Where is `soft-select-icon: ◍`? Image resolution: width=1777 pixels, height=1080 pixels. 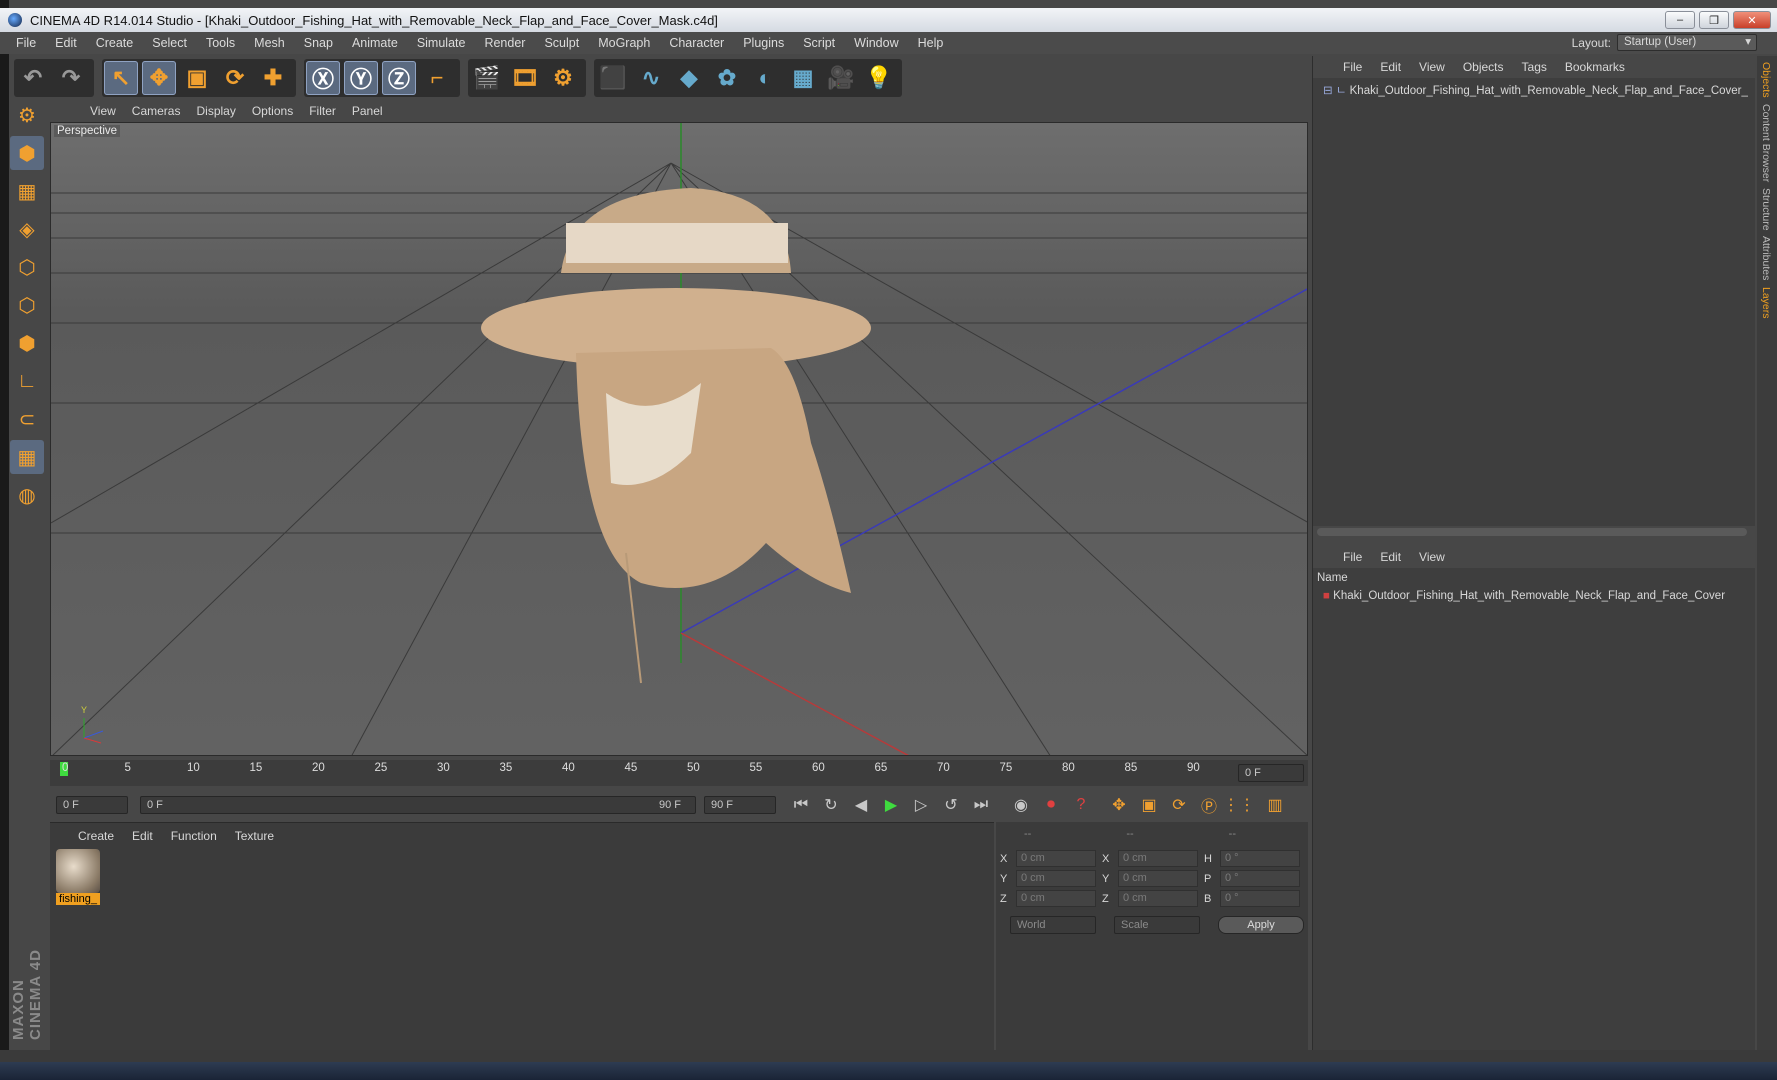 soft-select-icon: ◍ is located at coordinates (27, 495).